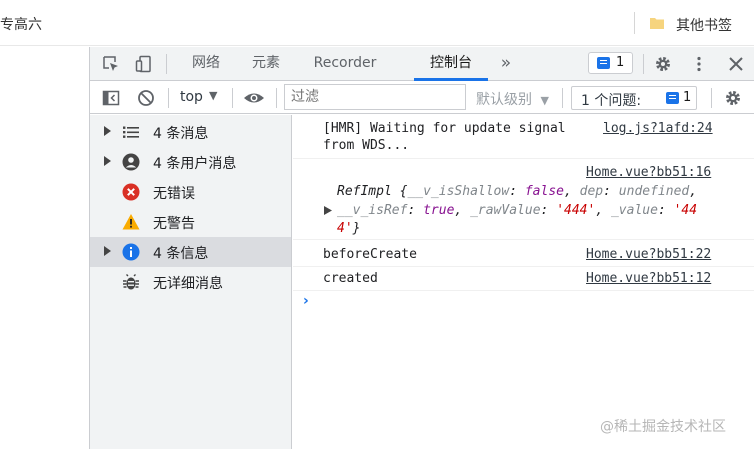  What do you see at coordinates (685, 210) in the screenshot?
I see `property-value: '44` at bounding box center [685, 210].